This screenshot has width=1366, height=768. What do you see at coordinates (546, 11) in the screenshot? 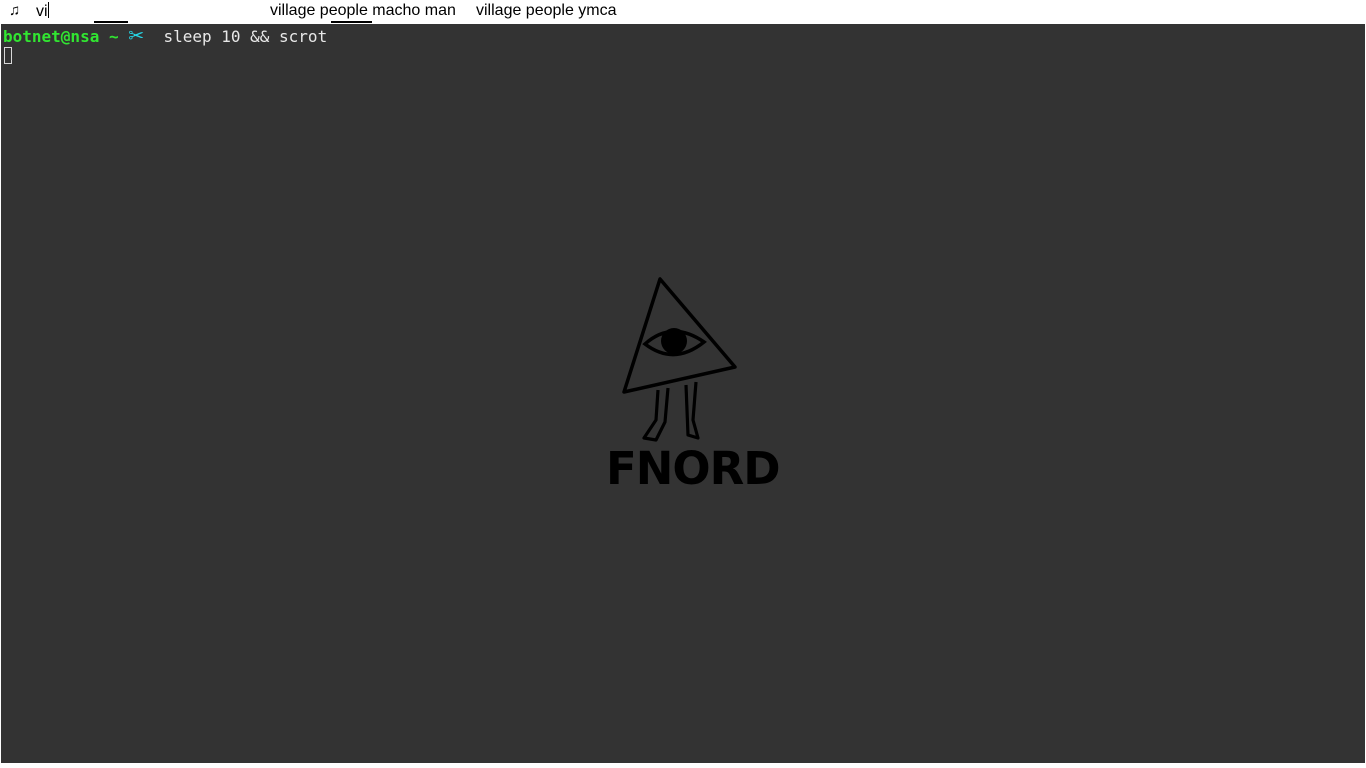
I see `launcher-result-item: village people ymca` at bounding box center [546, 11].